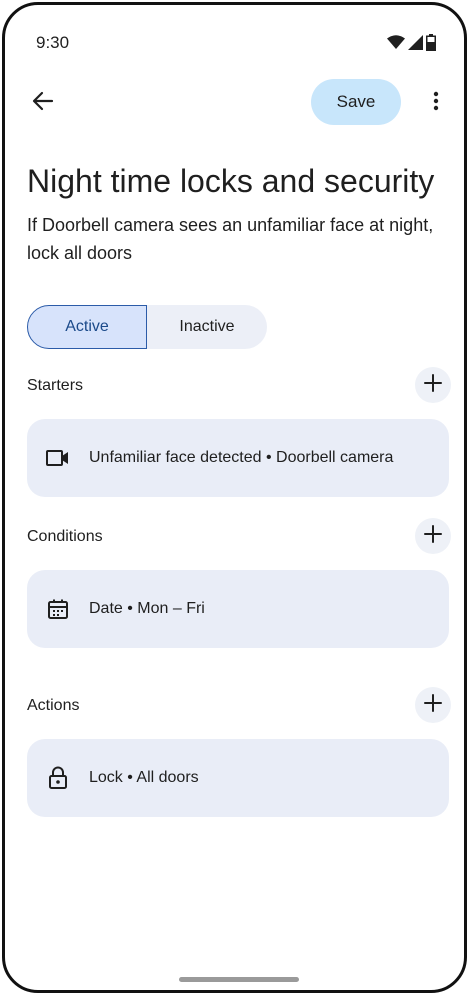 The height and width of the screenshot is (999, 475). I want to click on cellular-signal-icon, so click(415, 45).